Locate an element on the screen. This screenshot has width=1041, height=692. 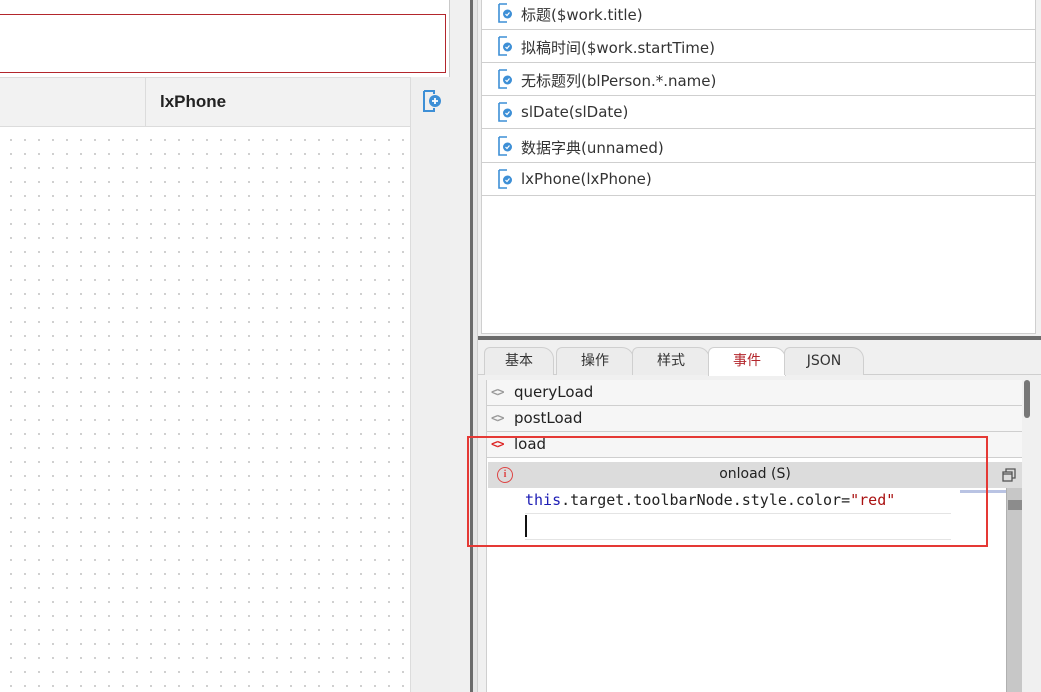
code-string: "red" is located at coordinates (873, 500).